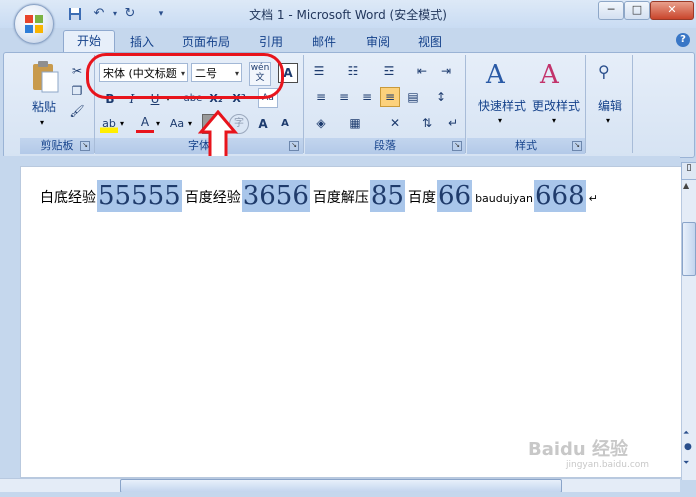 This screenshot has height=497, width=696. Describe the element at coordinates (324, 42) in the screenshot. I see `tab-mailings: 邮件` at that location.